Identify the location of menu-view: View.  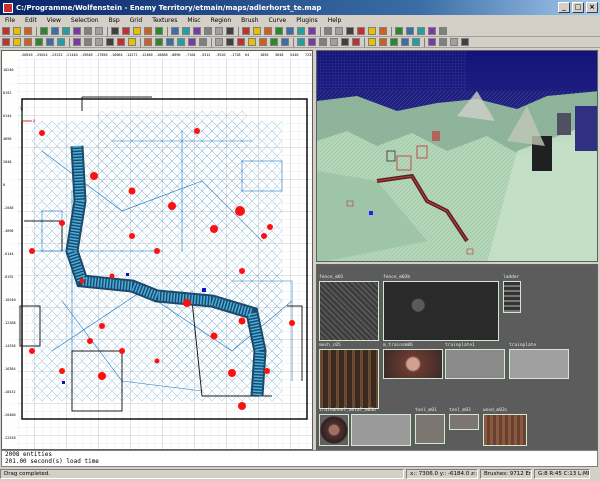
(54, 20).